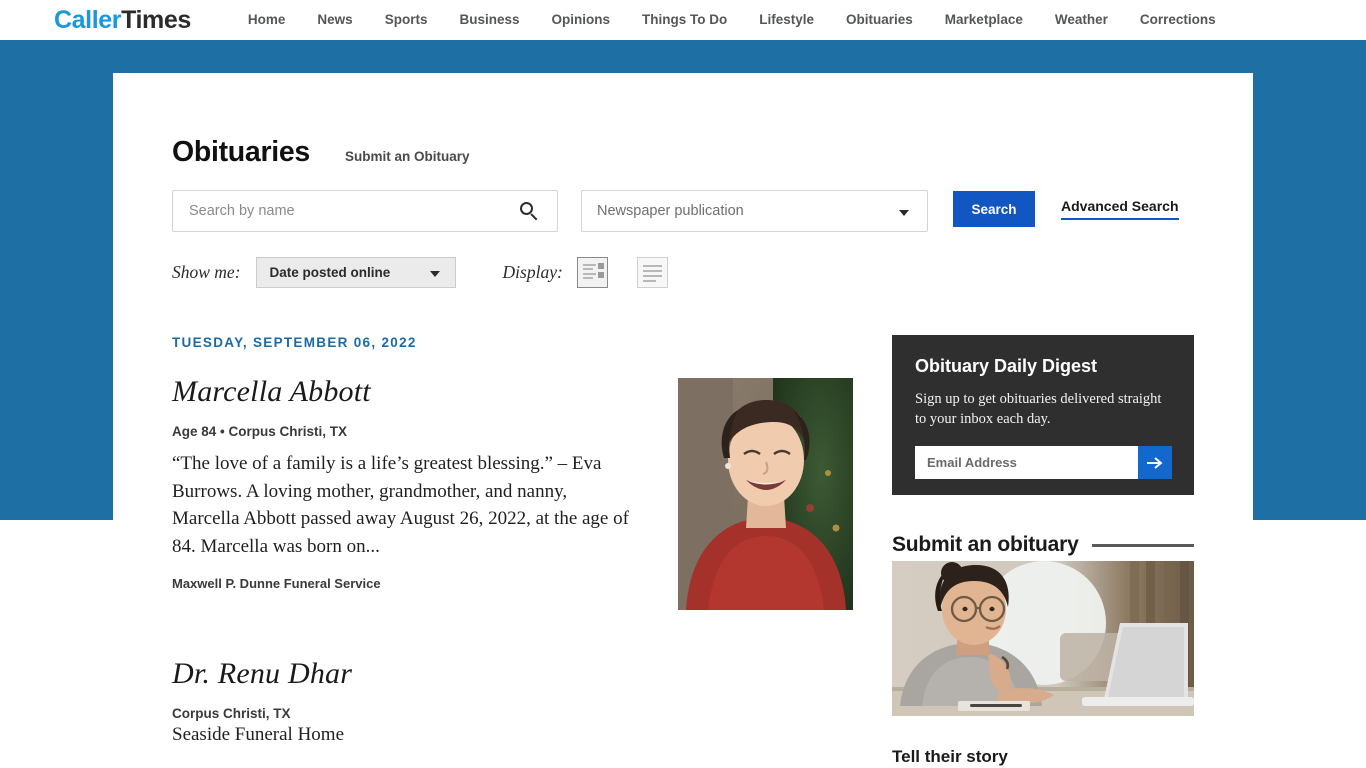  What do you see at coordinates (950, 756) in the screenshot?
I see `promo-caption: Tell their story` at bounding box center [950, 756].